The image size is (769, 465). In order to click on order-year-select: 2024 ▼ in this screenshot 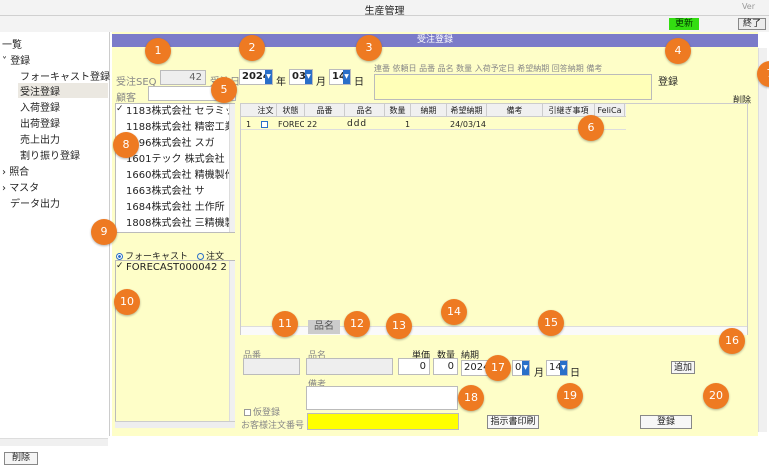, I will do `click(256, 77)`.